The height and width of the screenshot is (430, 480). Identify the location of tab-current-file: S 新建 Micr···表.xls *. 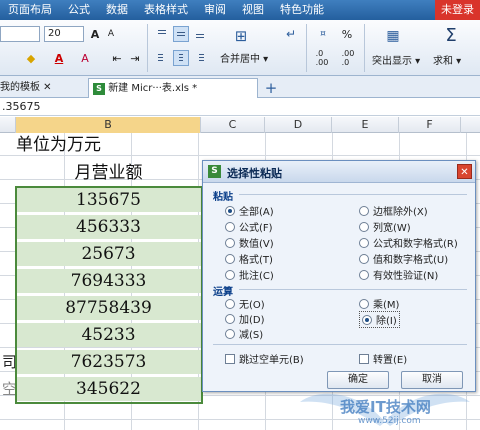
(173, 88).